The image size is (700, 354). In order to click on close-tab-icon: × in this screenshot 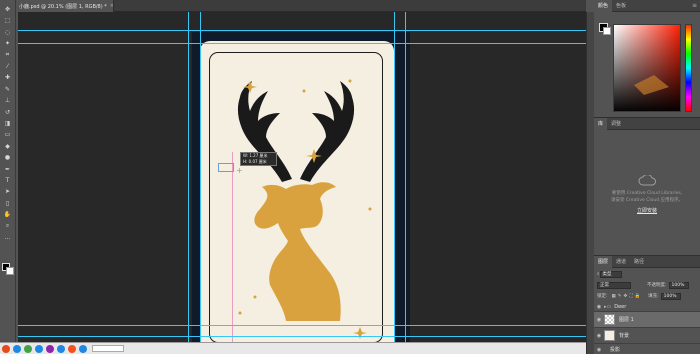, I will do `click(111, 6)`.